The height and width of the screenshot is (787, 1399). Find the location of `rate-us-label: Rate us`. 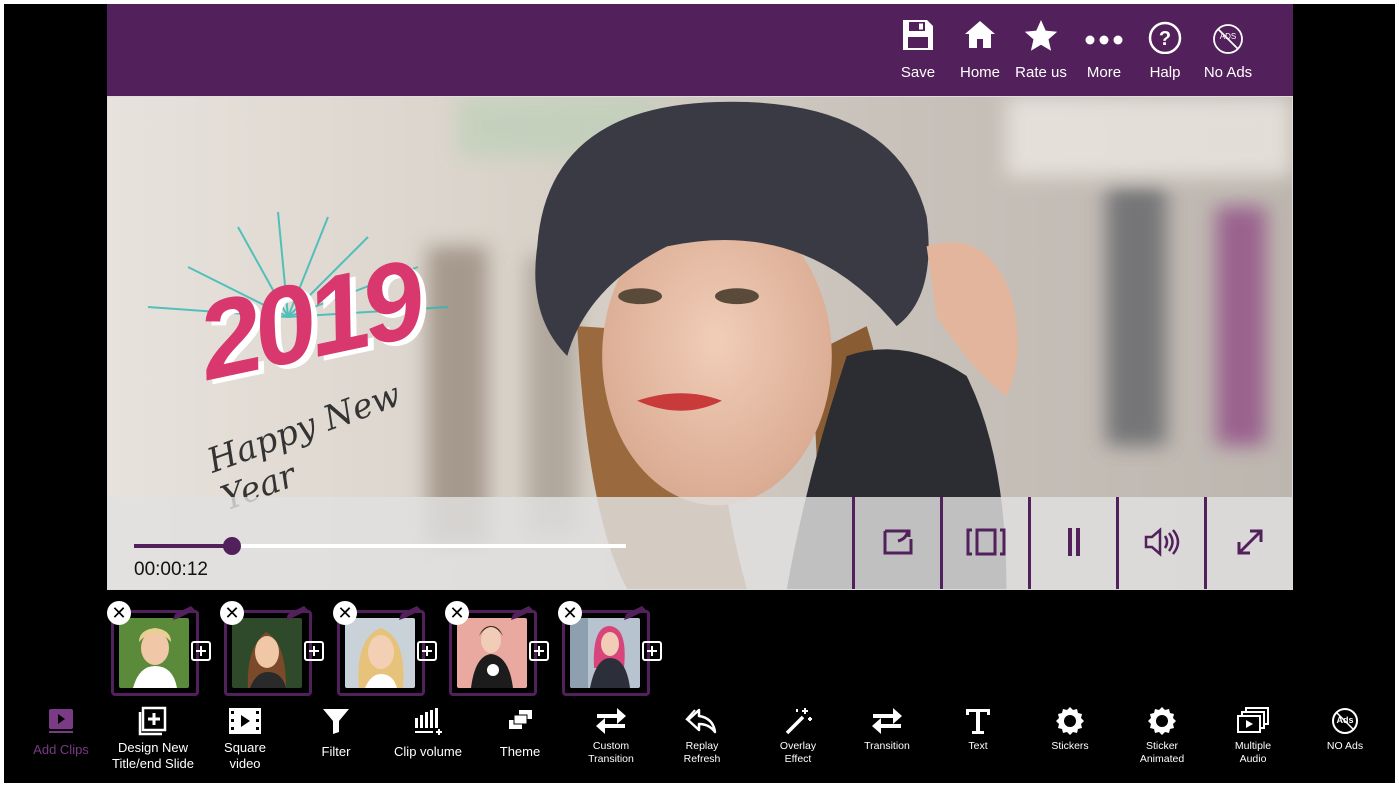

rate-us-label: Rate us is located at coordinates (1041, 72).